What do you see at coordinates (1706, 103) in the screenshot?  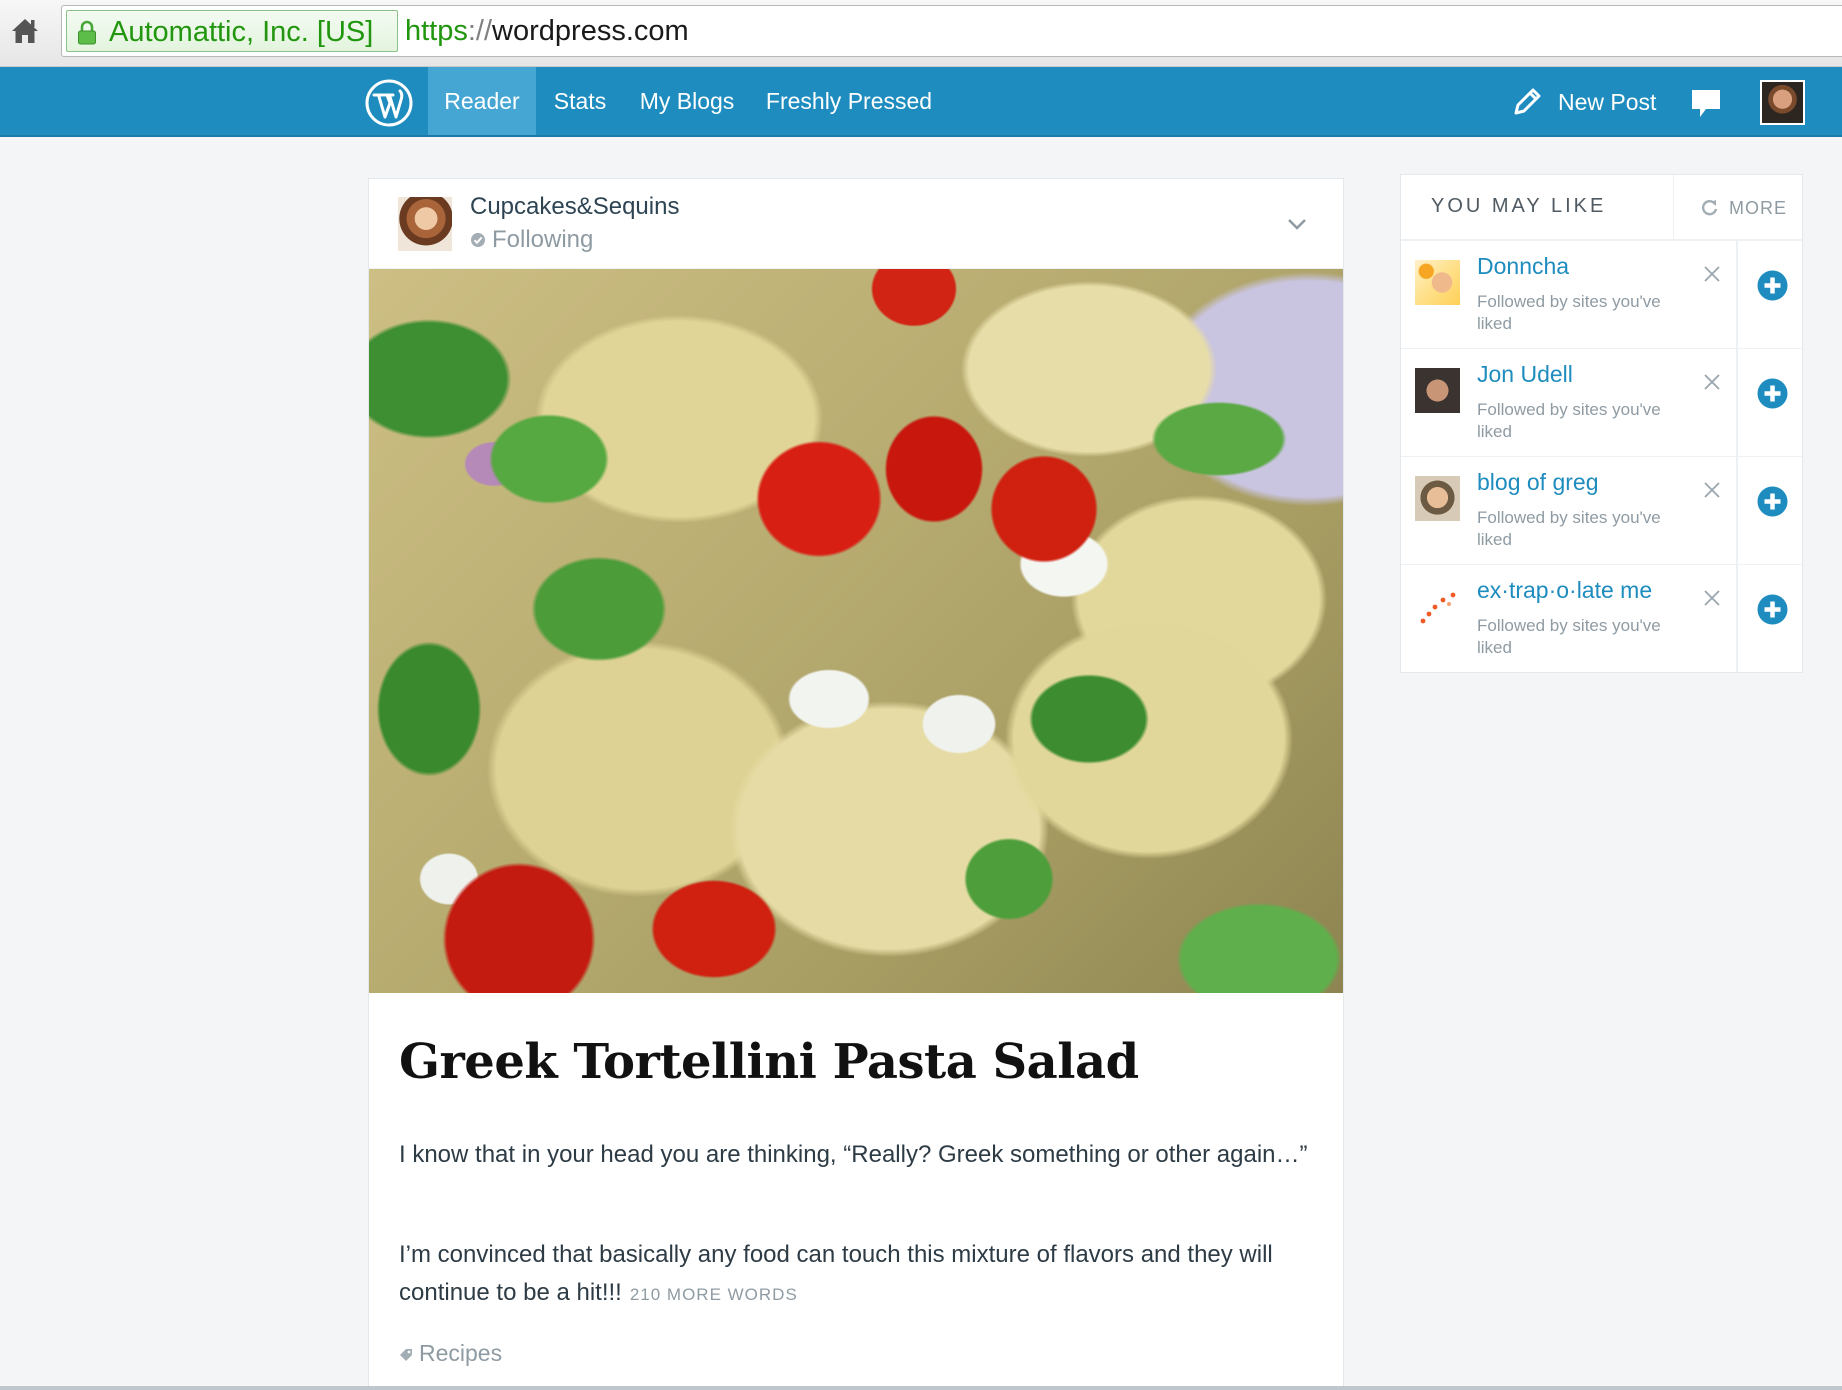 I see `notifications-icon` at bounding box center [1706, 103].